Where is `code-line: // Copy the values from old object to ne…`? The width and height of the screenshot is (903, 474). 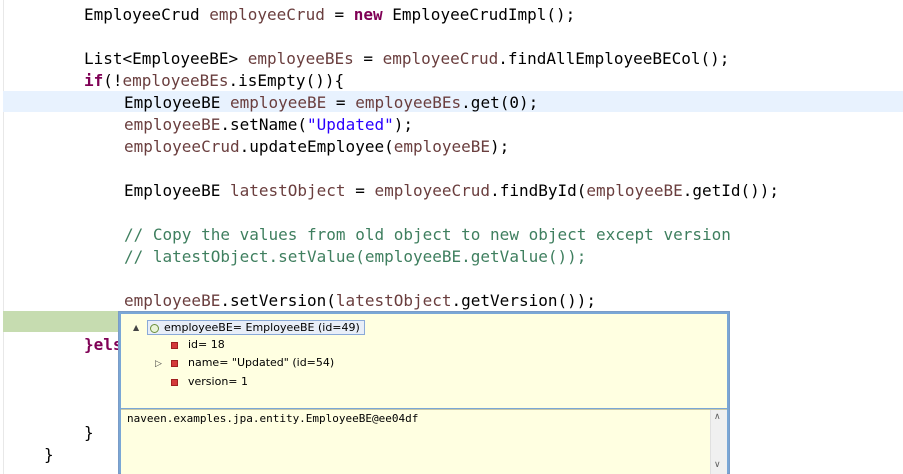
code-line: // Copy the values from old object to ne… is located at coordinates (427, 235).